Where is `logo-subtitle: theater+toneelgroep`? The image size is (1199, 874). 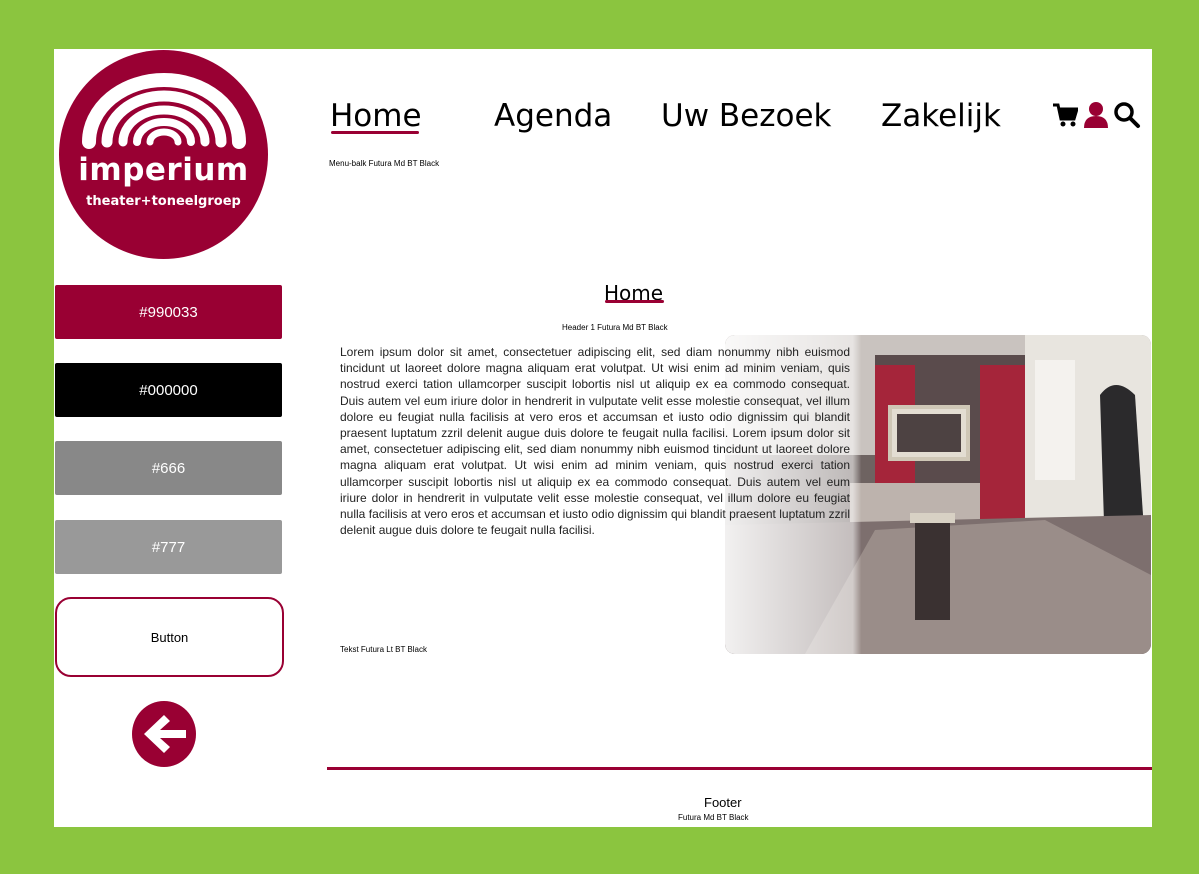
logo-subtitle: theater+toneelgroep is located at coordinates (163, 201).